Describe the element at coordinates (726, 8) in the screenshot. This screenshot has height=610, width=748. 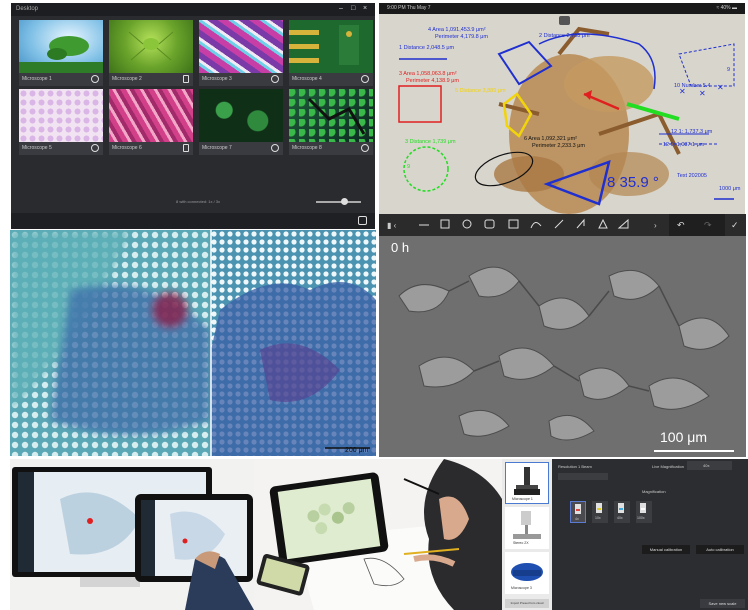
I see `battery-status: ≈ 40% ▬` at that location.